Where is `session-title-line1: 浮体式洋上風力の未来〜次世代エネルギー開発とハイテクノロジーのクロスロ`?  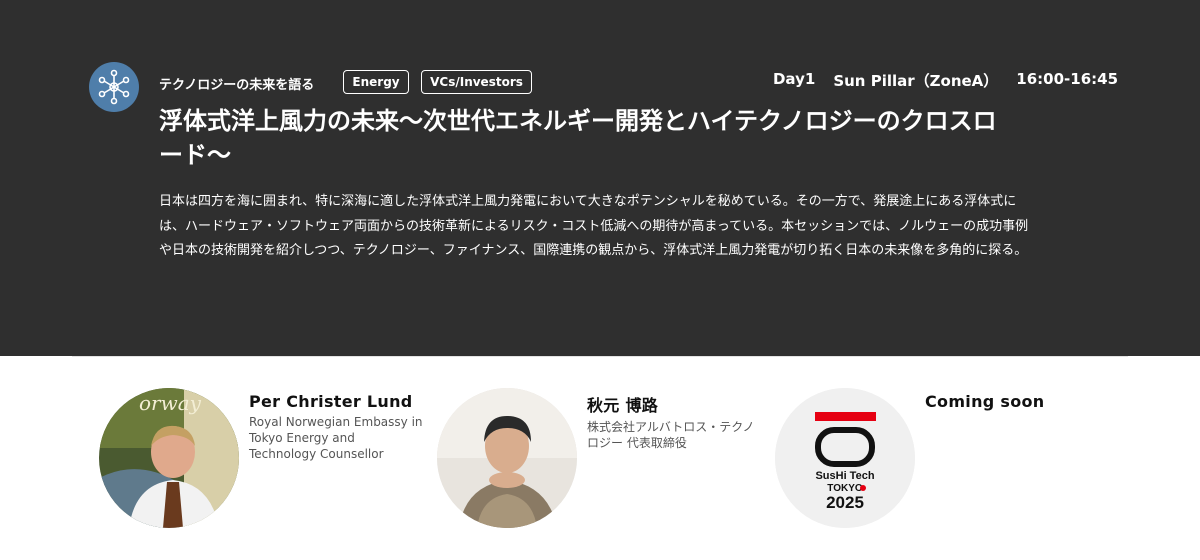 session-title-line1: 浮体式洋上風力の未来〜次世代エネルギー開発とハイテクノロジーのクロスロ is located at coordinates (578, 121).